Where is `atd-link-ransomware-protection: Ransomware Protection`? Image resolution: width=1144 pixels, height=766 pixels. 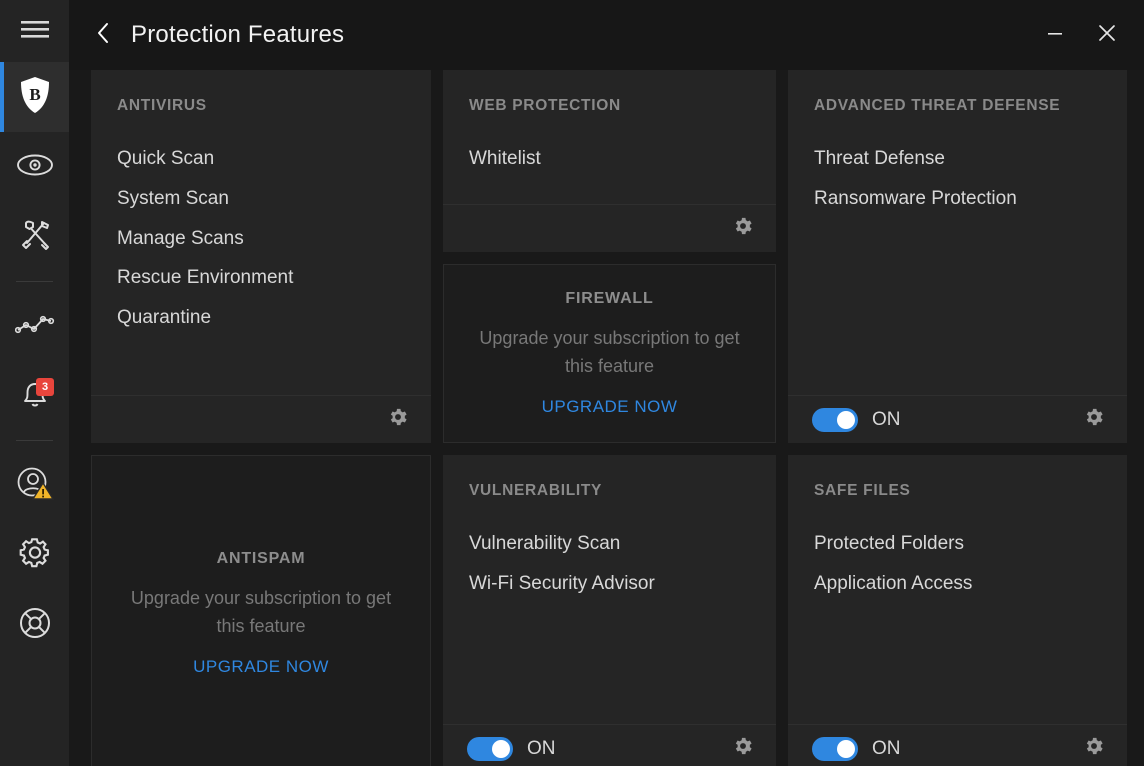 atd-link-ransomware-protection: Ransomware Protection is located at coordinates (957, 199).